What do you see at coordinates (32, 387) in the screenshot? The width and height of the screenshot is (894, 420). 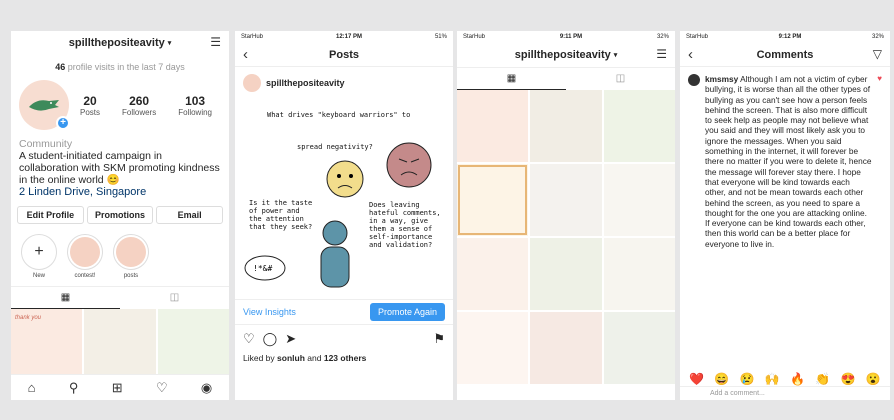 I see `home-icon: ⌂` at bounding box center [32, 387].